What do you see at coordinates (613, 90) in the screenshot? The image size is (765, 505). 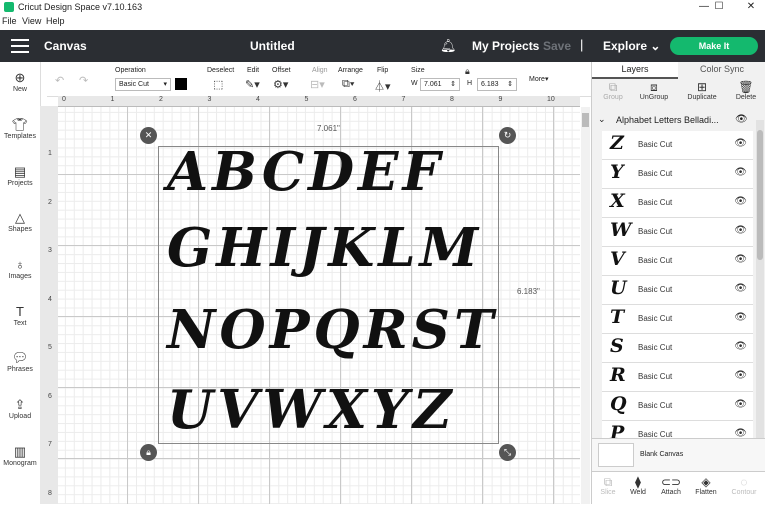 I see `group-button: ⧉ Group` at bounding box center [613, 90].